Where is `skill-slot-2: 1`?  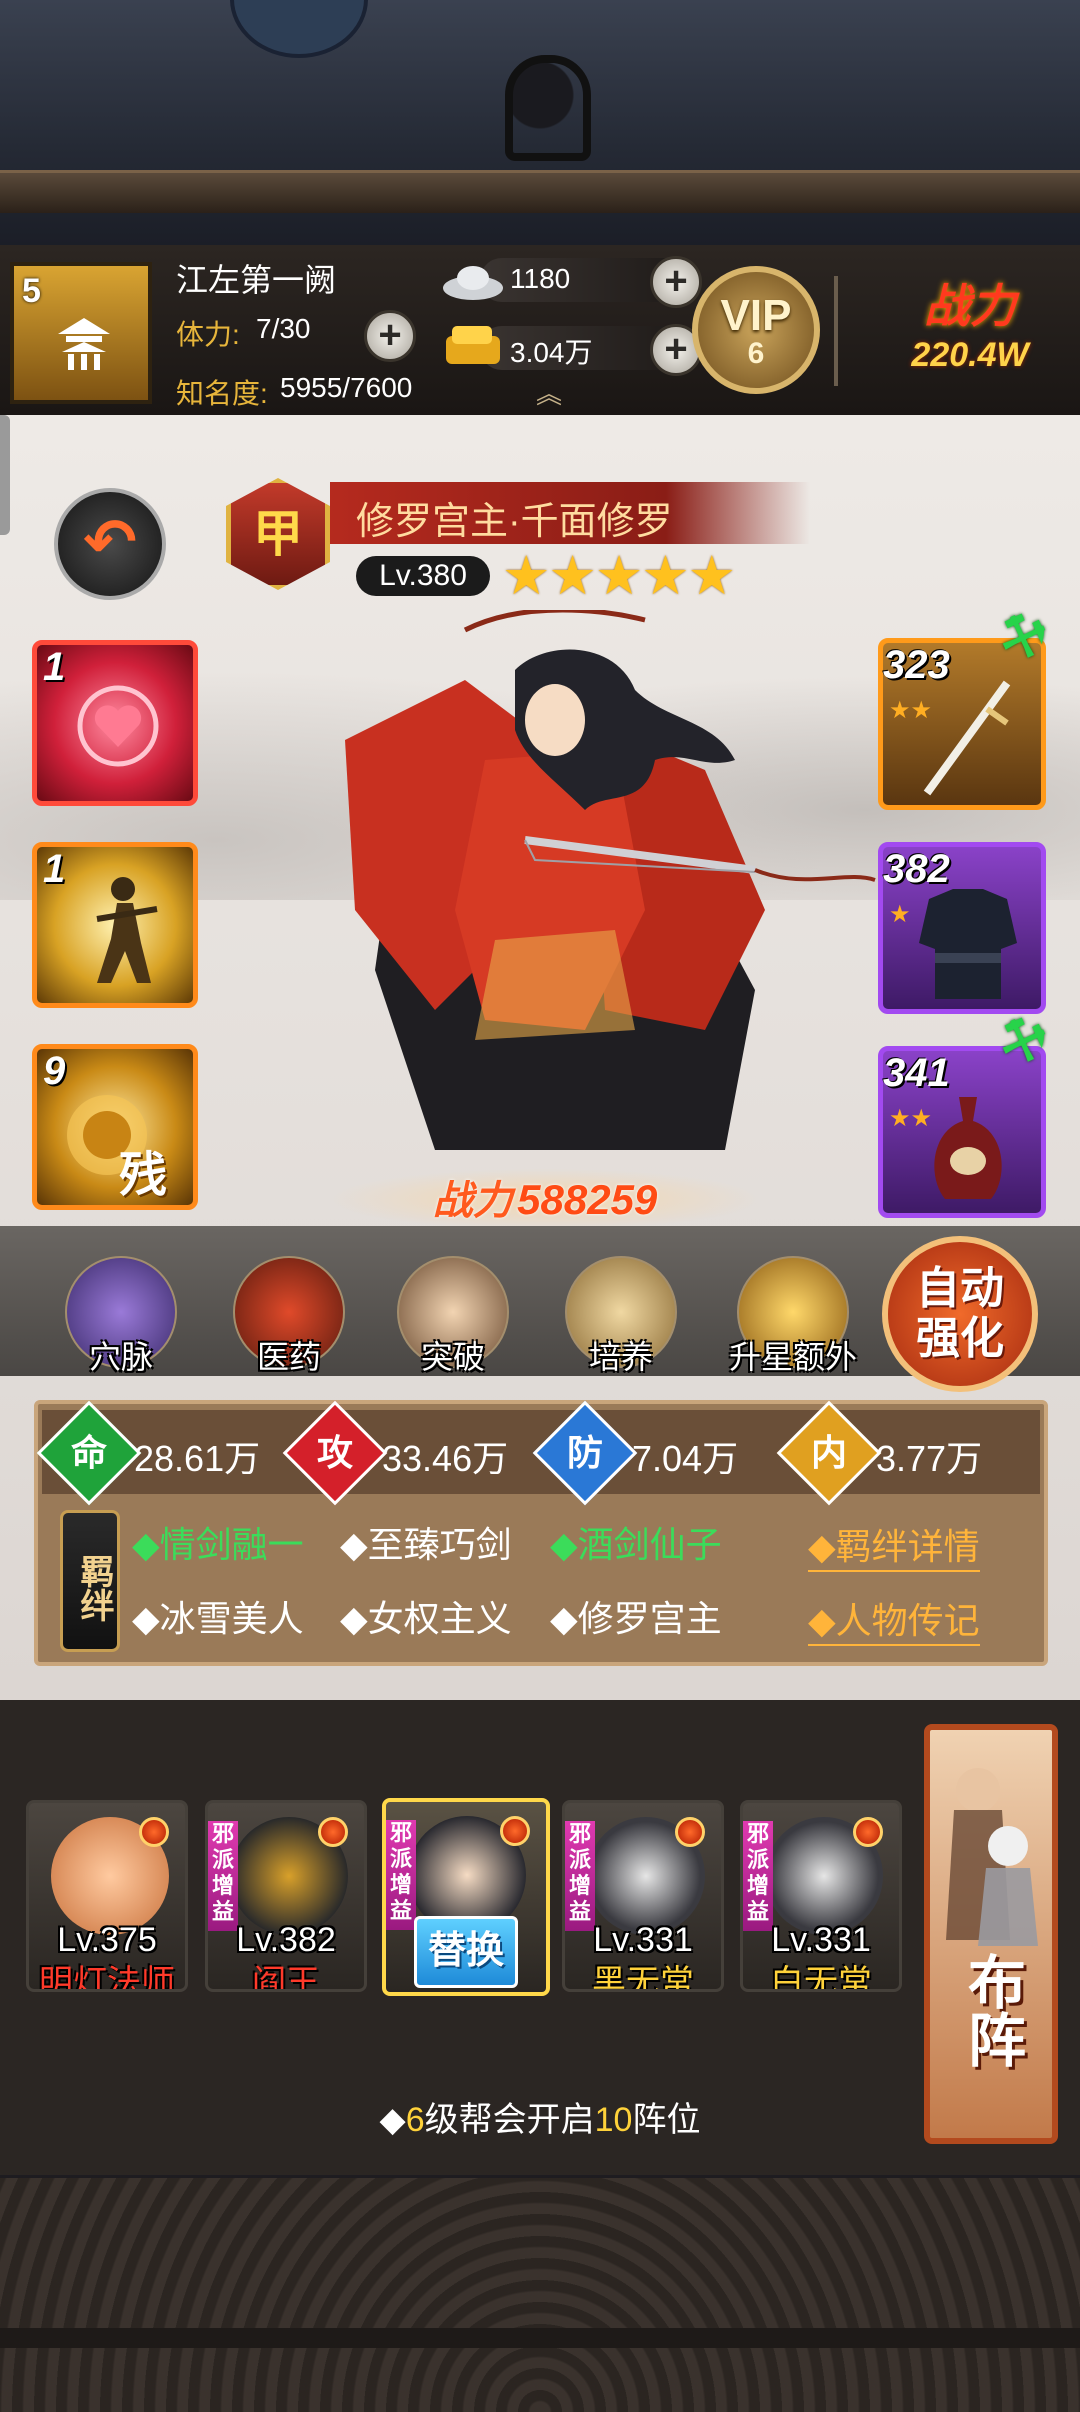 skill-slot-2: 1 is located at coordinates (115, 925).